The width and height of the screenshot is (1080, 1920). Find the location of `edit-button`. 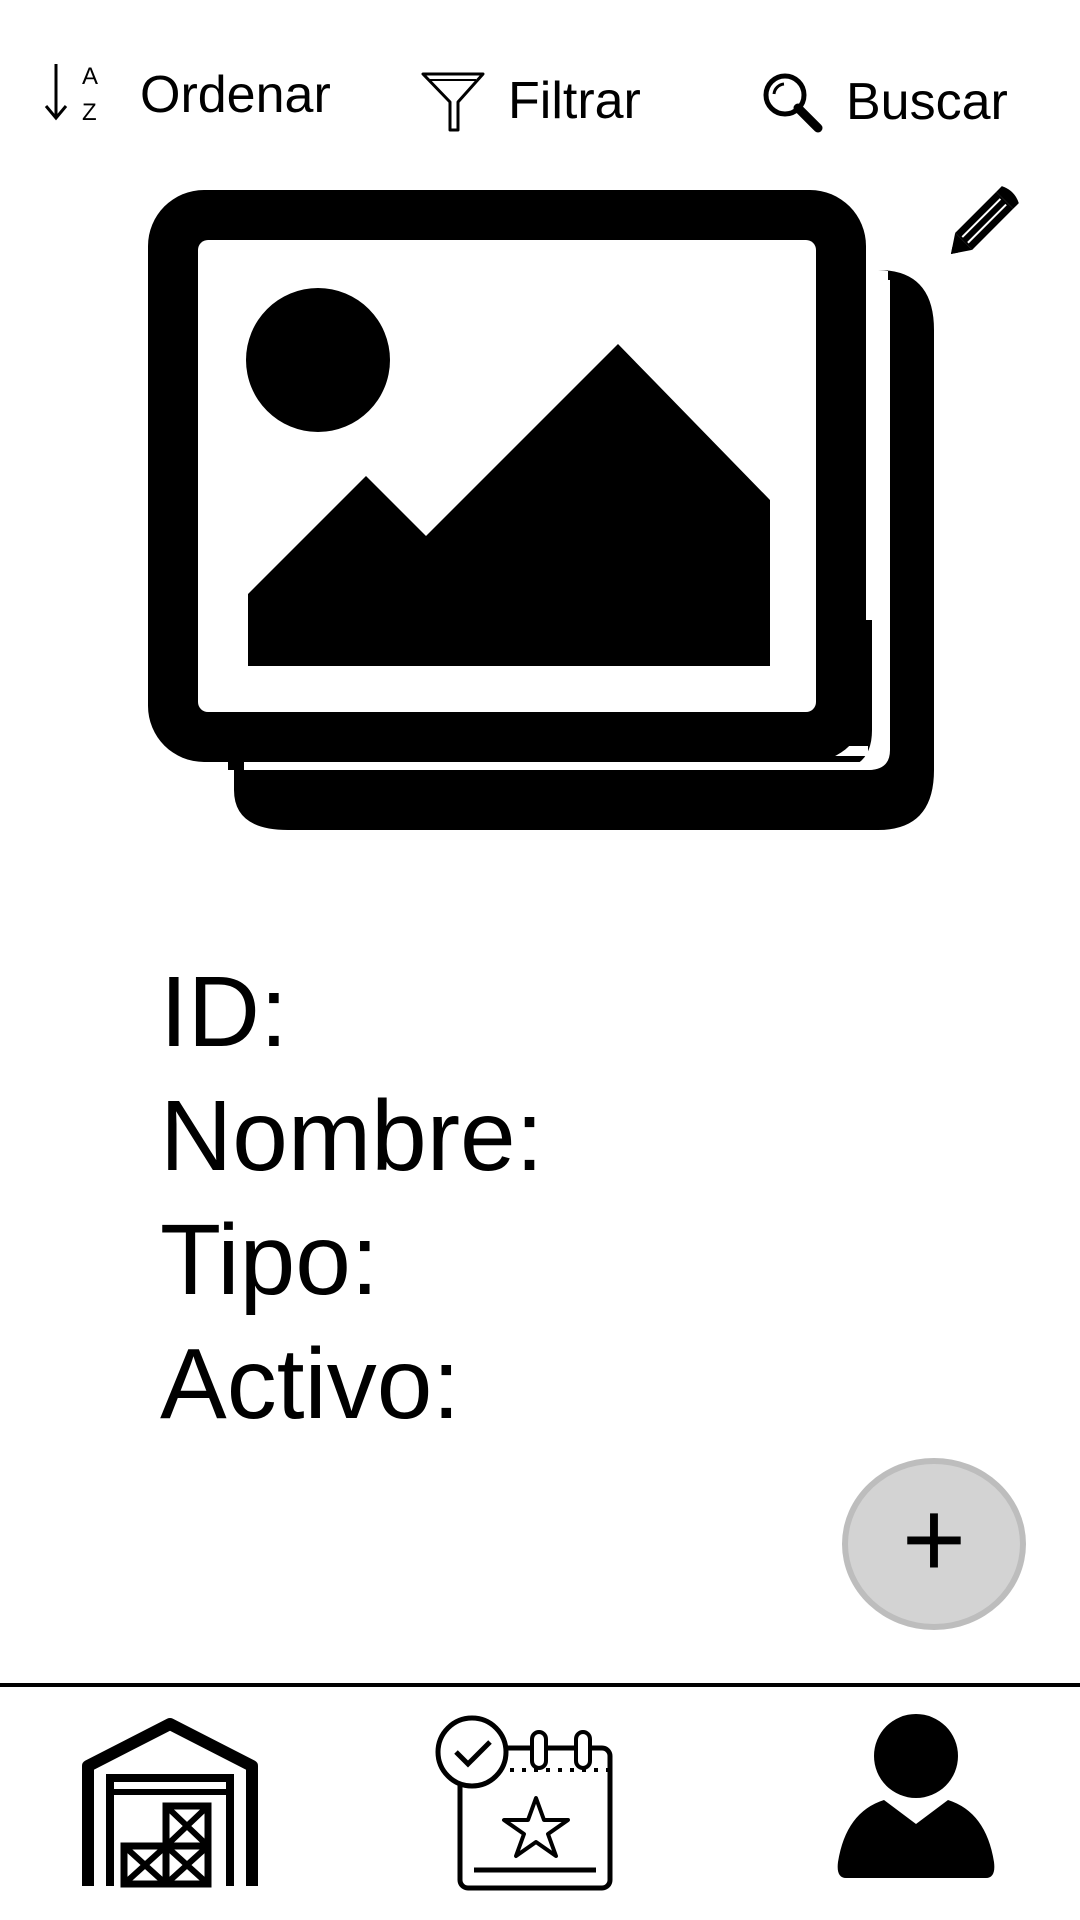

edit-button is located at coordinates (987, 218).